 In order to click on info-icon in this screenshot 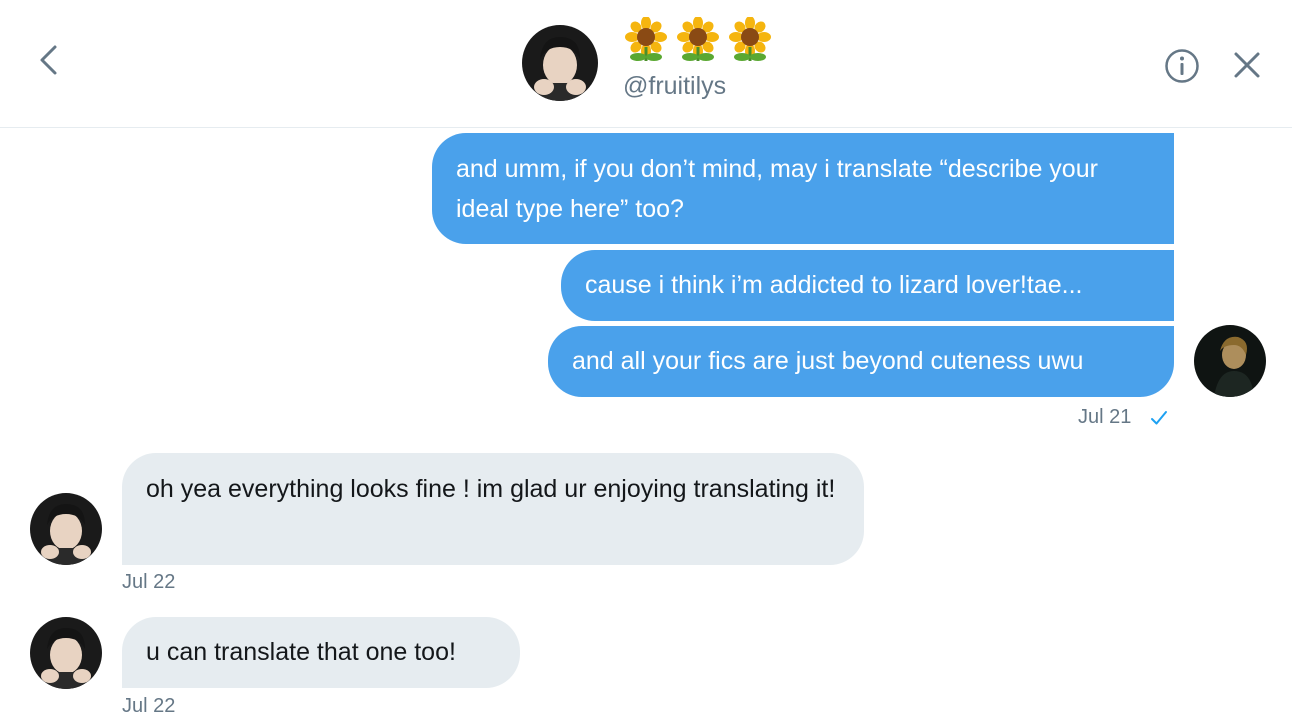, I will do `click(1182, 66)`.